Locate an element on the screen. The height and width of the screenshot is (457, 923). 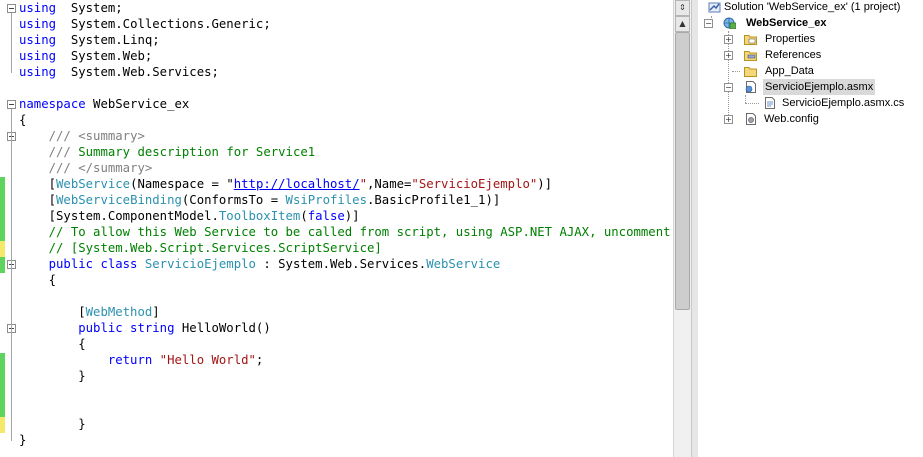
code-text: public string HelloWorld() is located at coordinates (145, 328).